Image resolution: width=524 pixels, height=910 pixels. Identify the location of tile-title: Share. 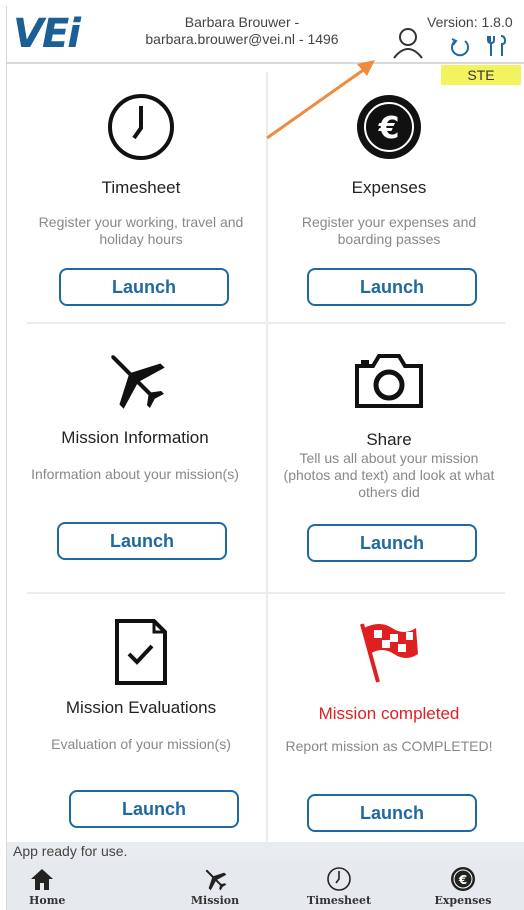
(389, 439).